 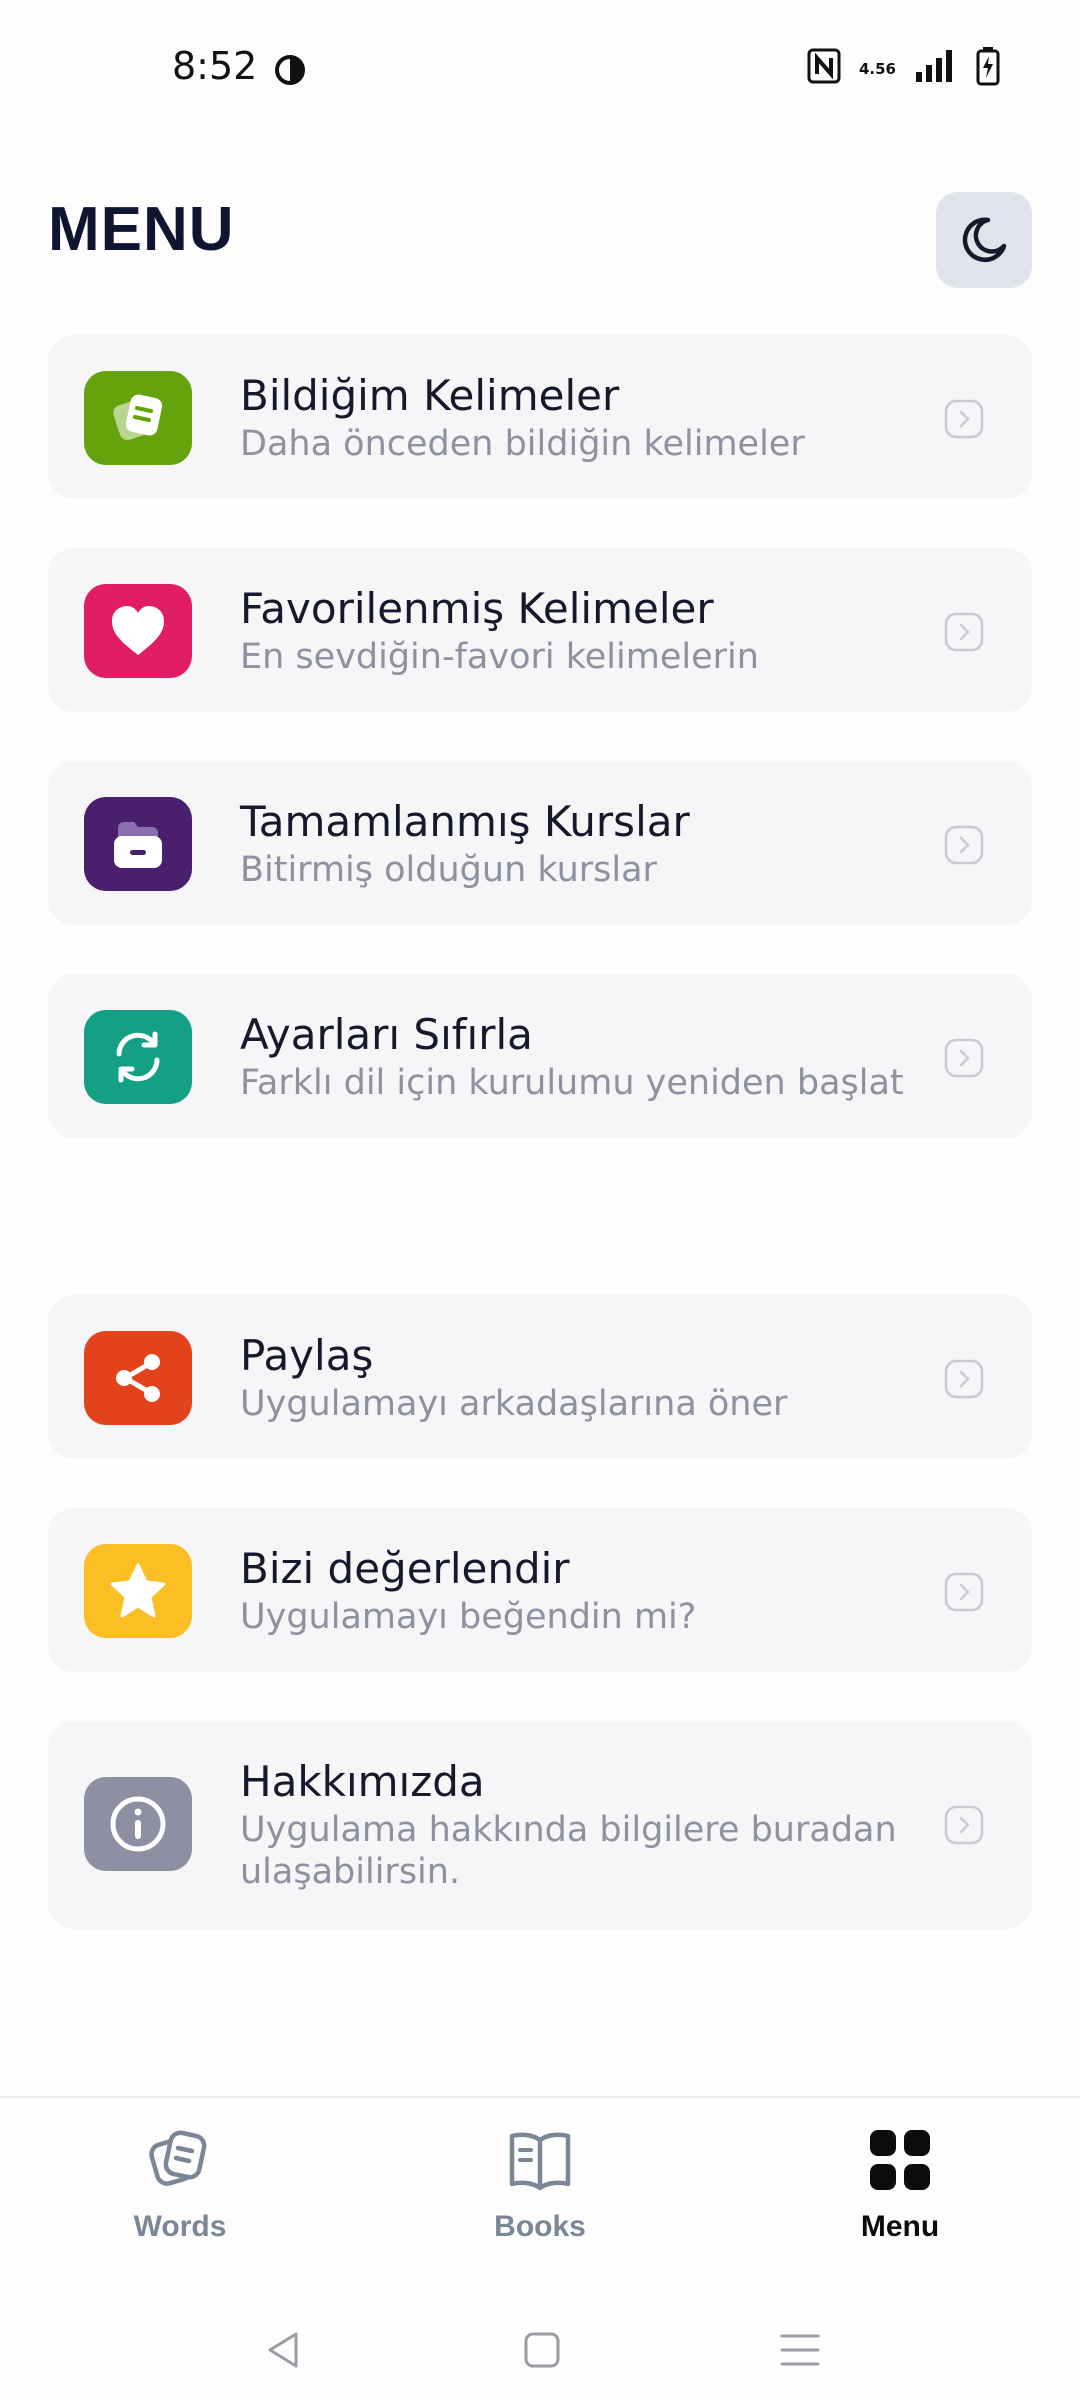 I want to click on info-icon, so click(x=138, y=1824).